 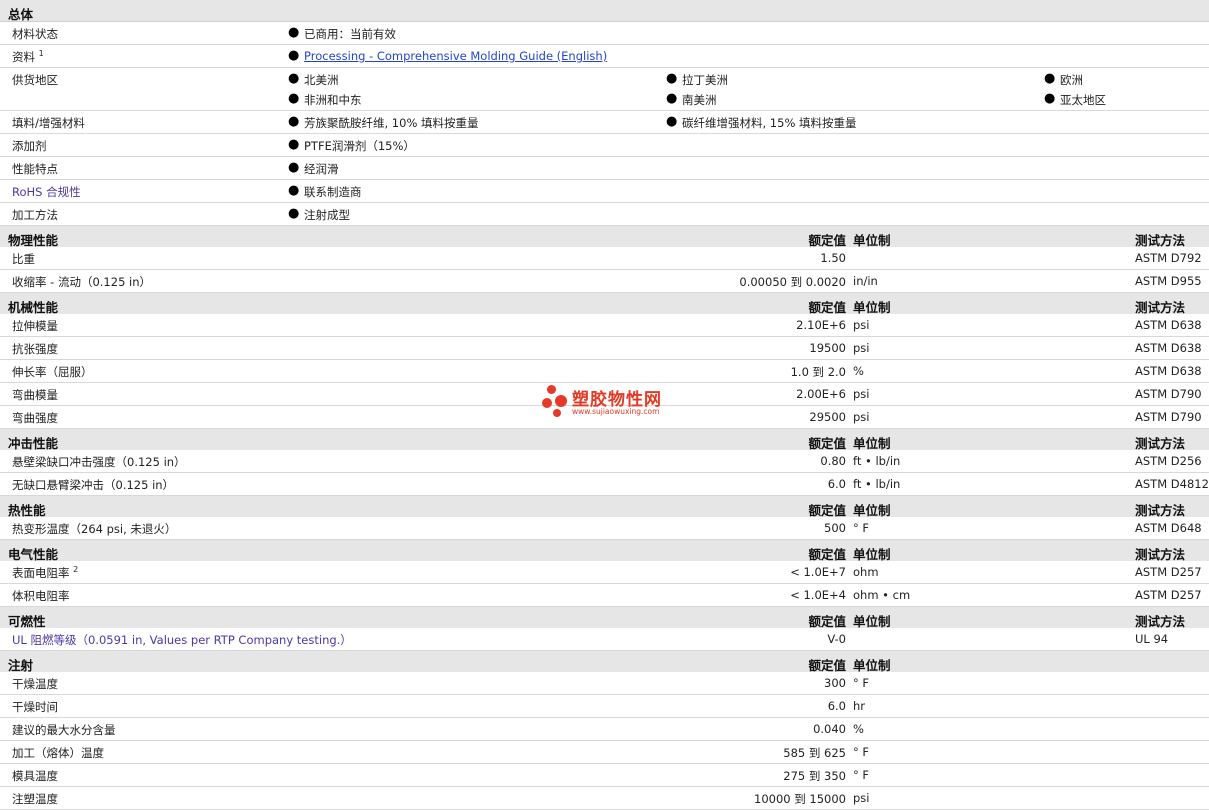 I want to click on property-value: 2.10E+6, so click(x=821, y=325).